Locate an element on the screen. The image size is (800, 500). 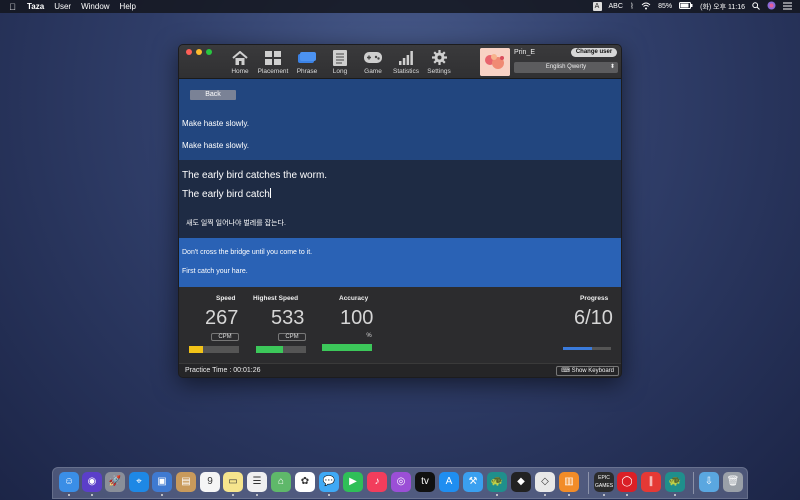
accuracy-bar-fill is located at coordinates (347, 347).